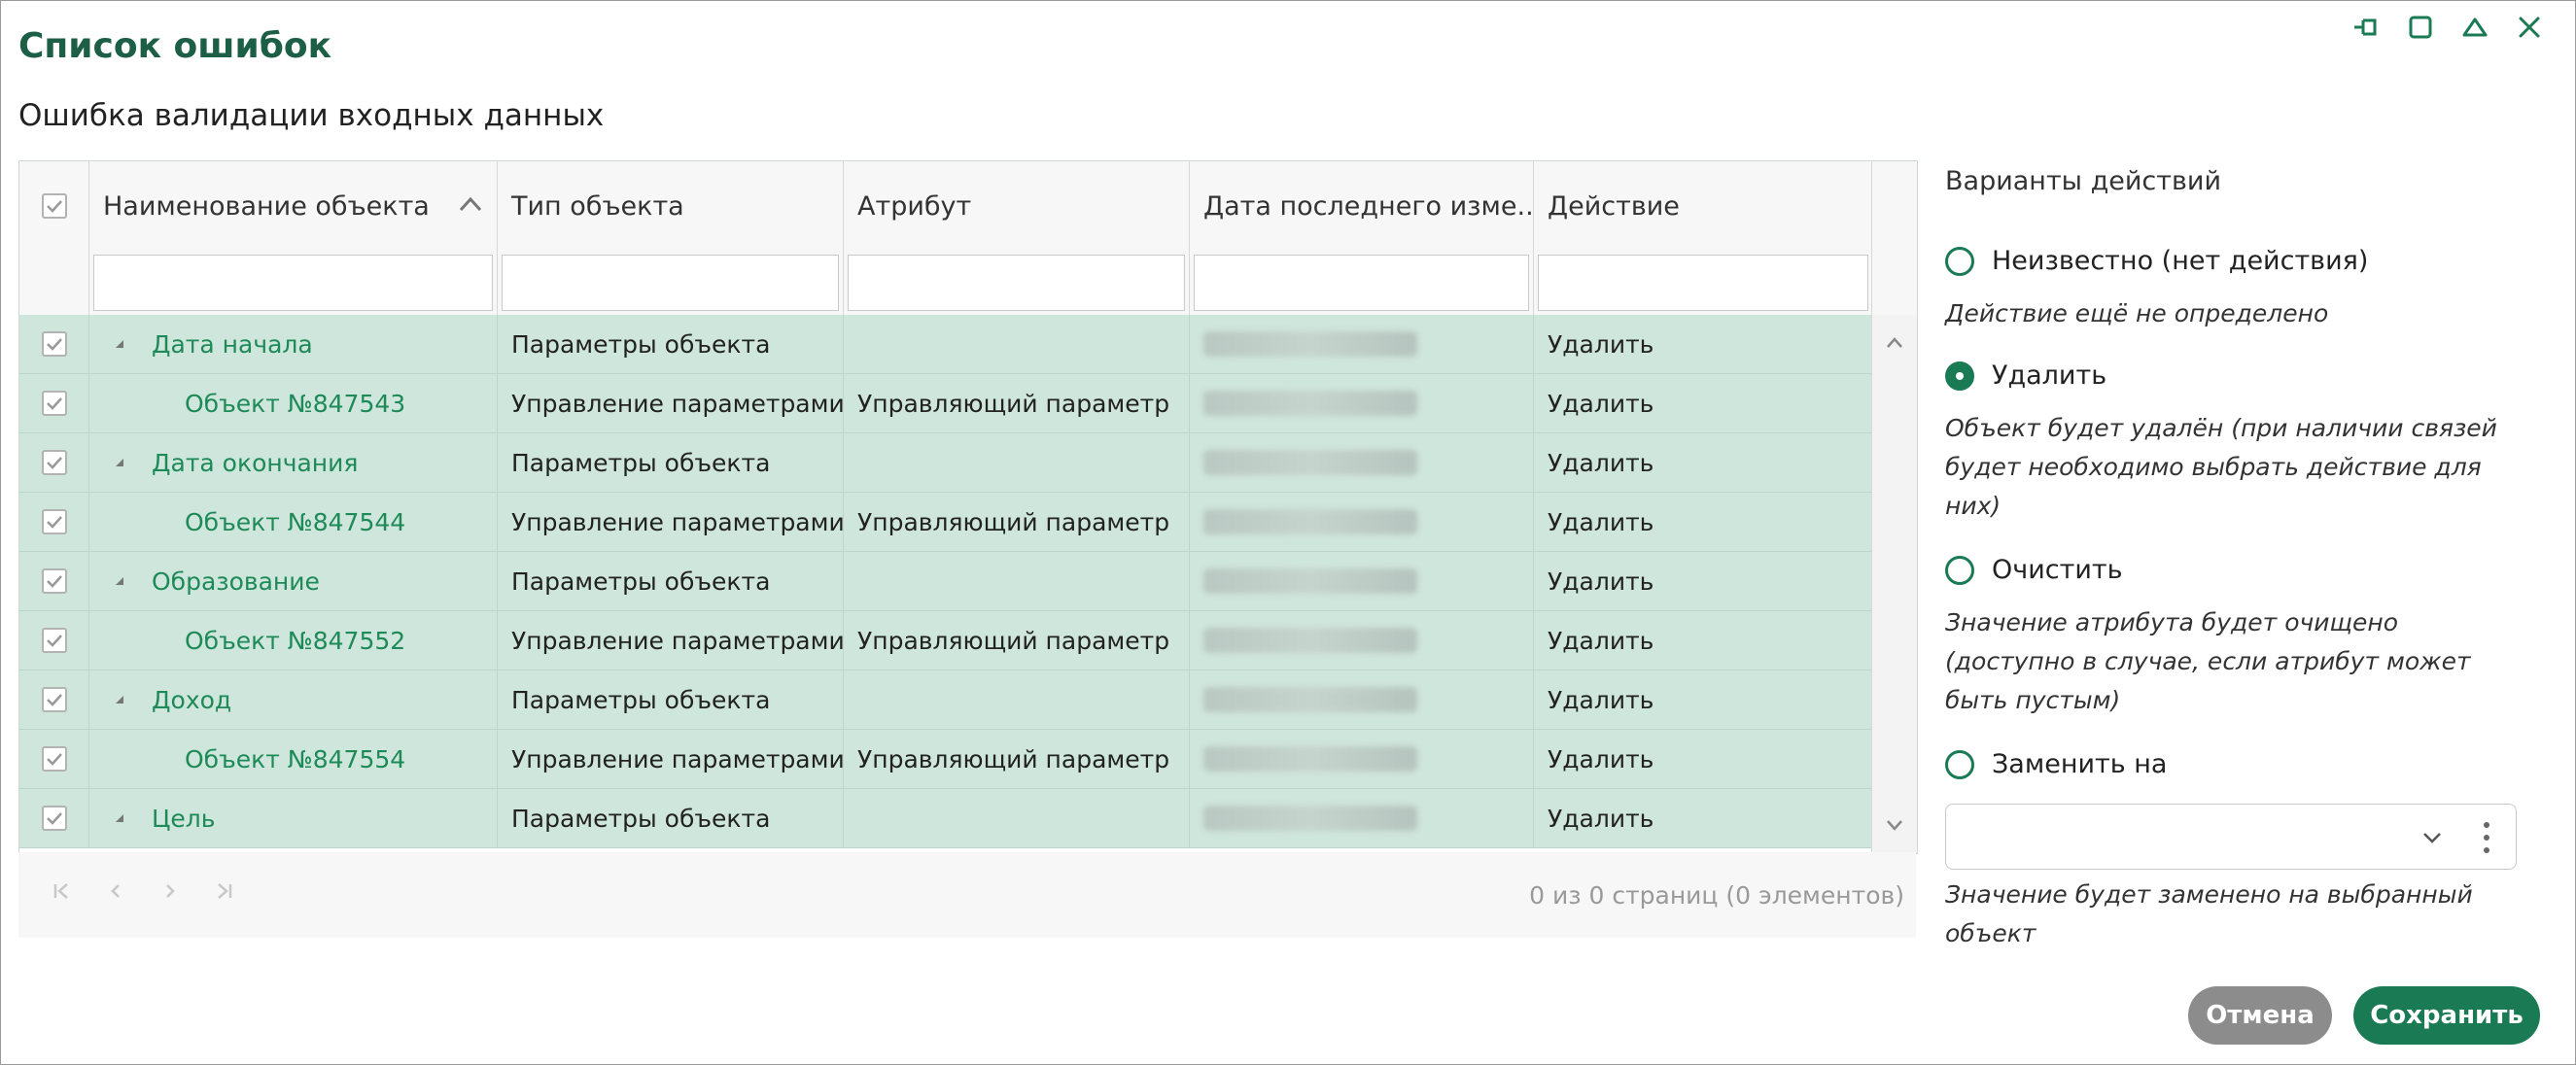 The image size is (2576, 1065). I want to click on option-clear: Очистить, so click(2034, 570).